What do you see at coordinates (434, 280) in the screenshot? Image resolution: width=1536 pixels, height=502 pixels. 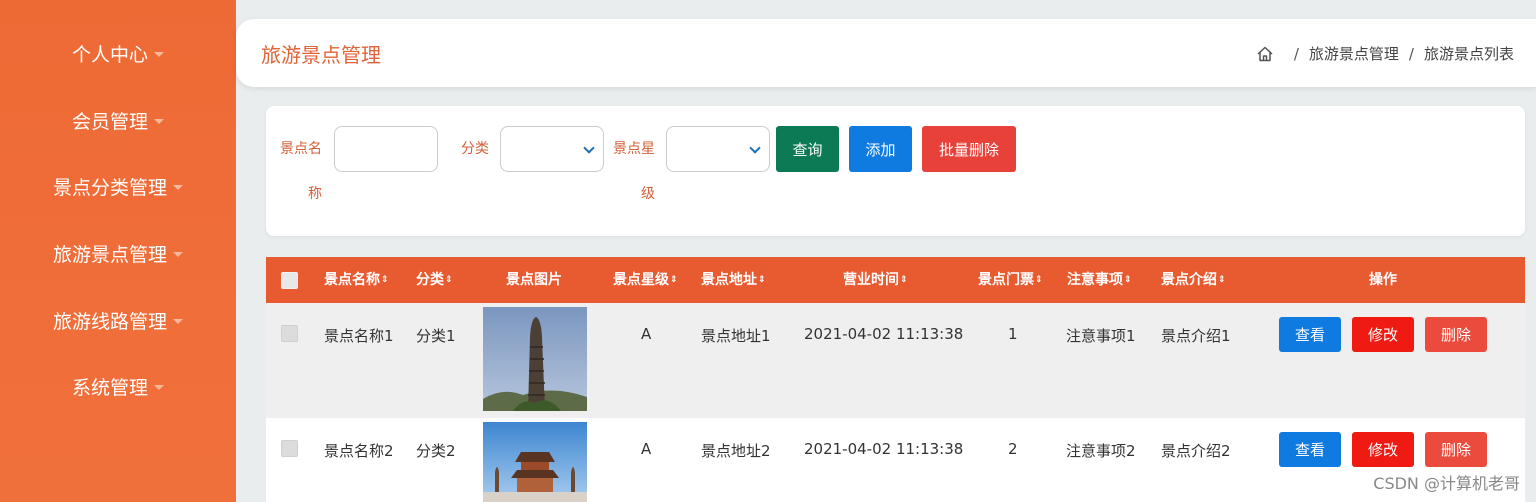 I see `column-header-category: 分类⇕` at bounding box center [434, 280].